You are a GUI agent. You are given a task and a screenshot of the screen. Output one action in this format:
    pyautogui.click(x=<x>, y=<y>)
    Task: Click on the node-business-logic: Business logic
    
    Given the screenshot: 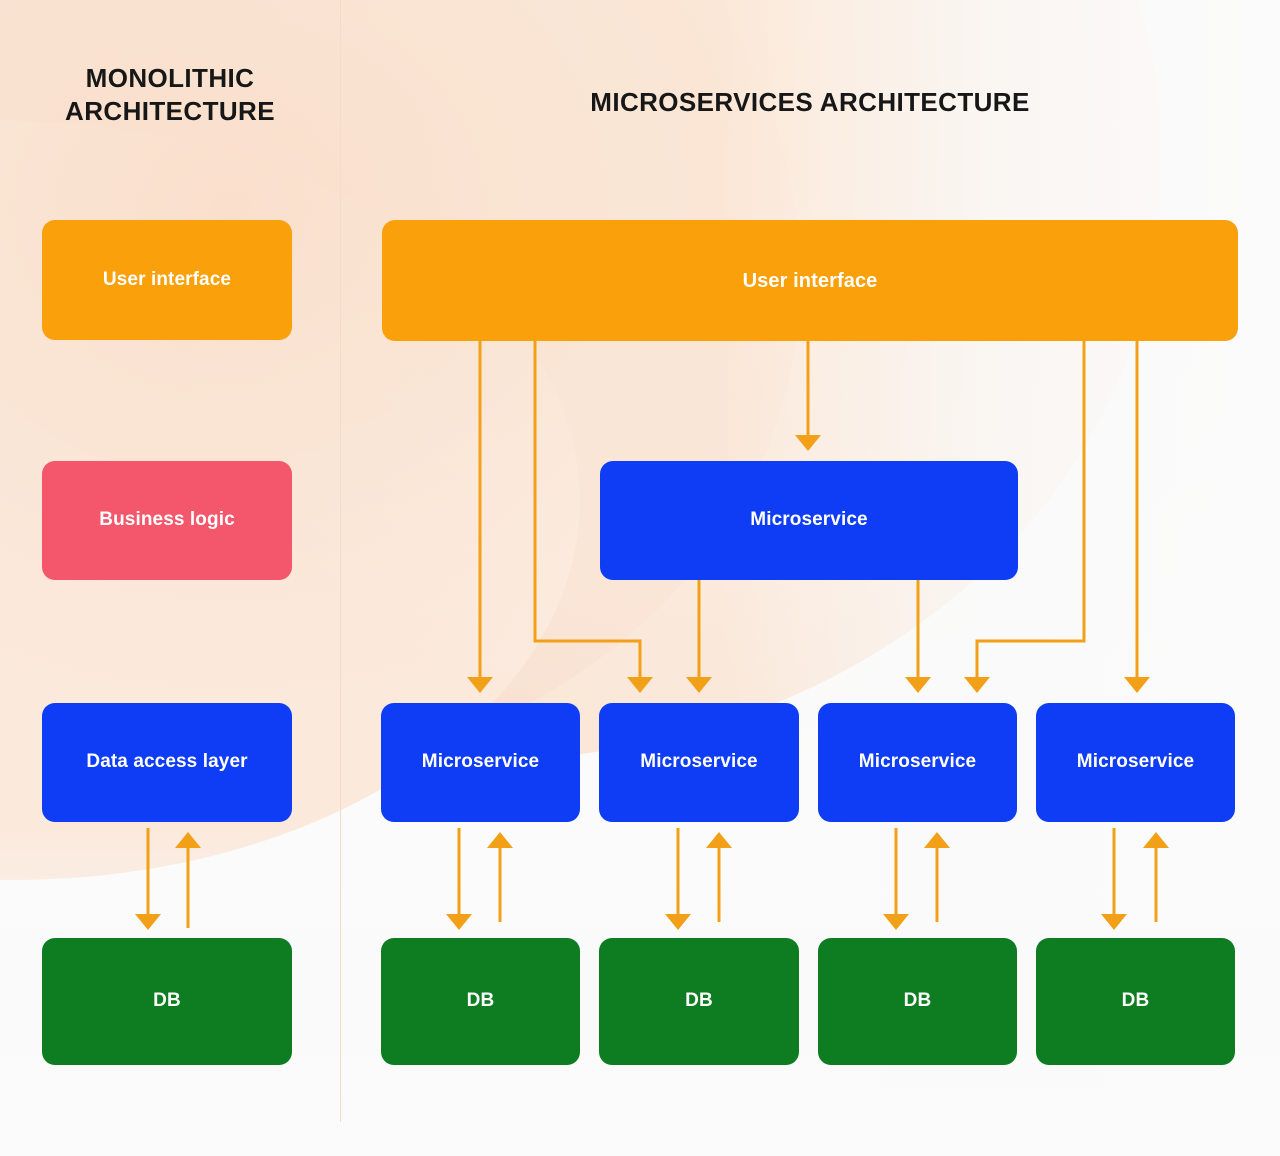 What is the action you would take?
    pyautogui.click(x=167, y=520)
    